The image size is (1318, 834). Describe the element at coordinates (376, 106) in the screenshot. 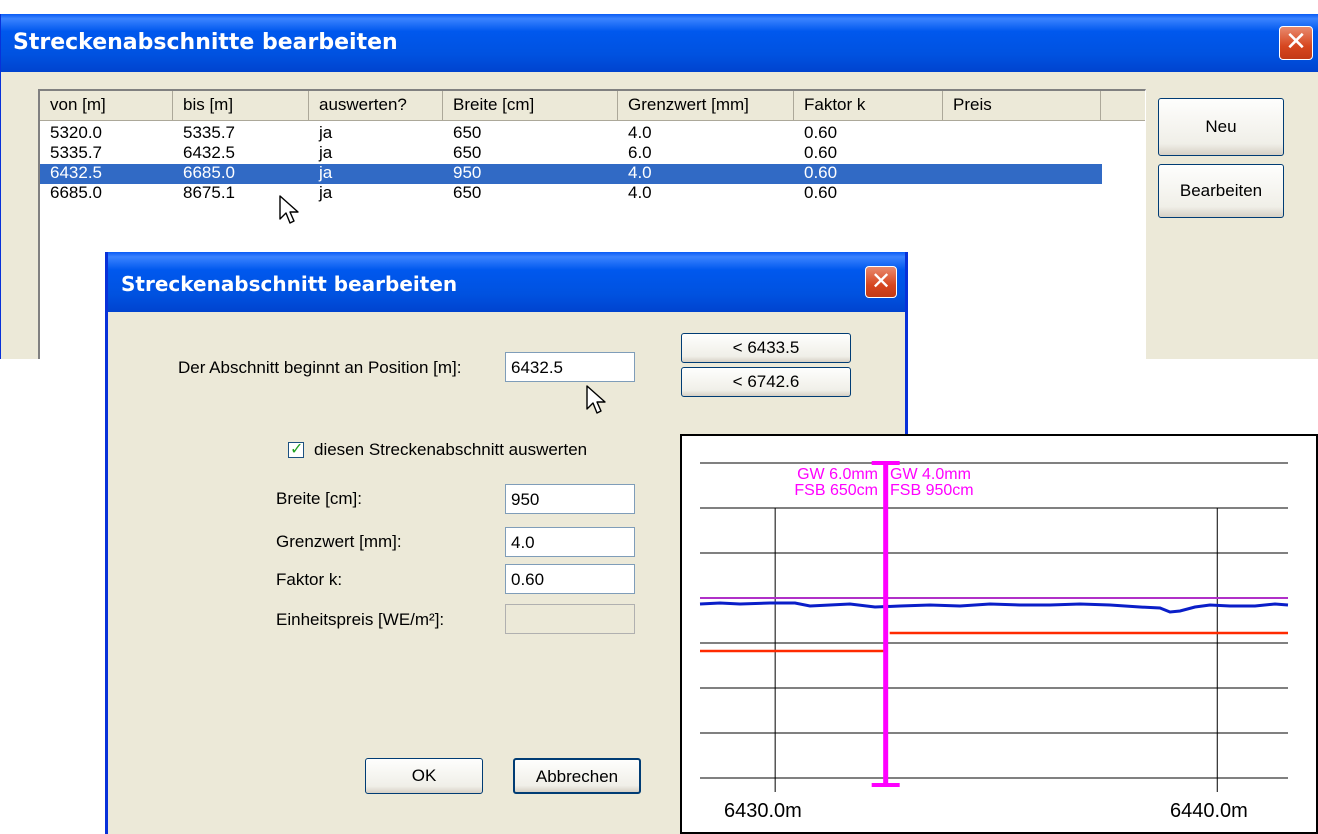

I see `column-header: auswerten?` at that location.